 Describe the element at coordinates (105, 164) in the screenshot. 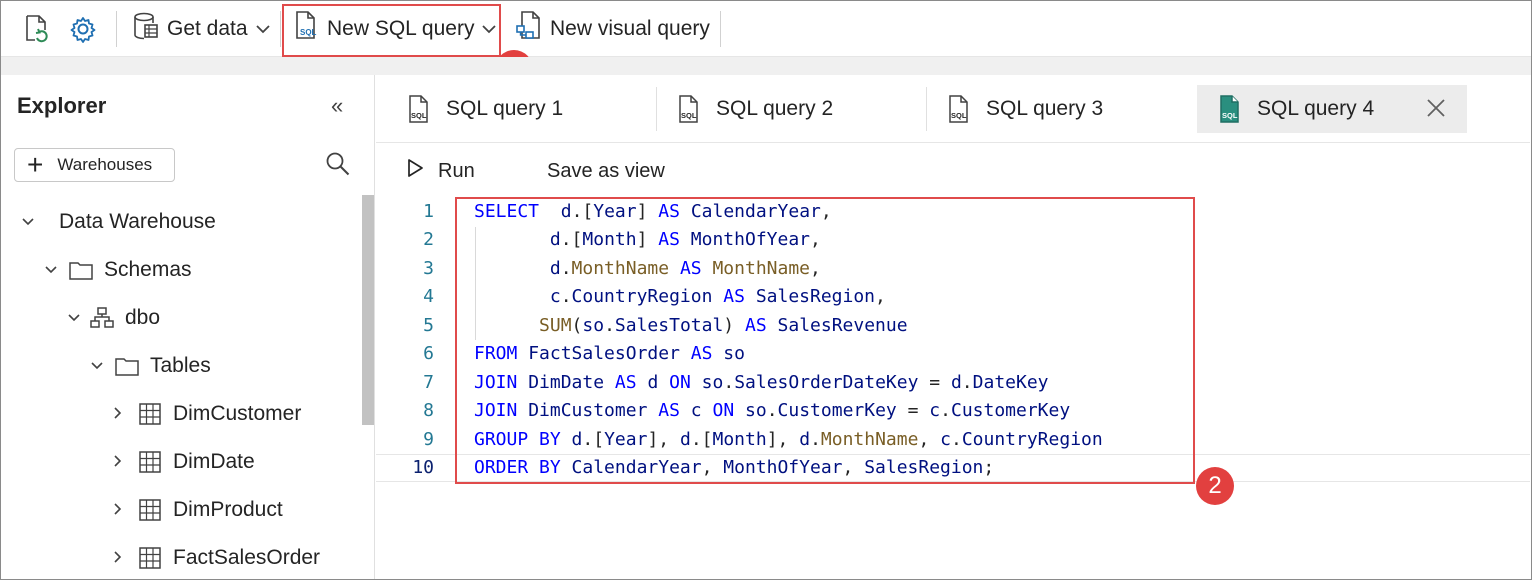

I see `add-warehouses-label: Warehouses` at that location.